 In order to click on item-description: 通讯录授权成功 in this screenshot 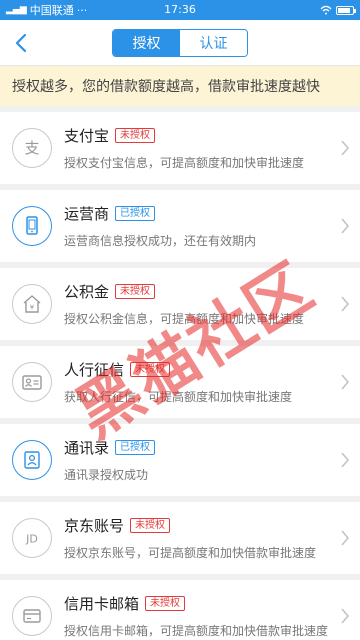, I will do `click(106, 475)`.